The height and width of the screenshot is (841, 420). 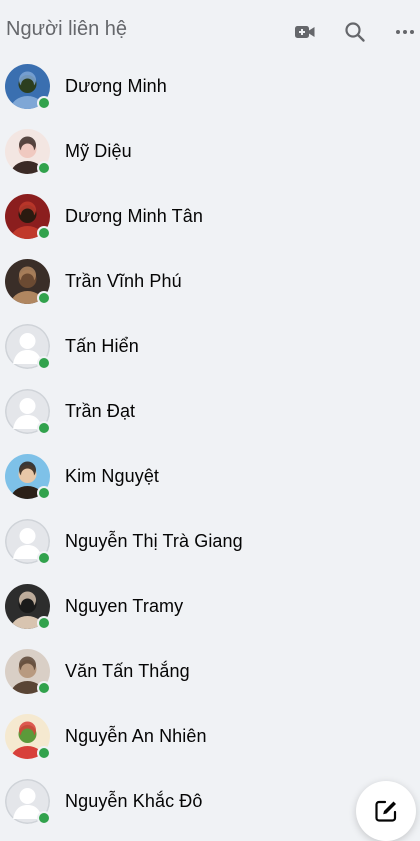 I want to click on contact-row: Mỹ Diệu, so click(x=210, y=152).